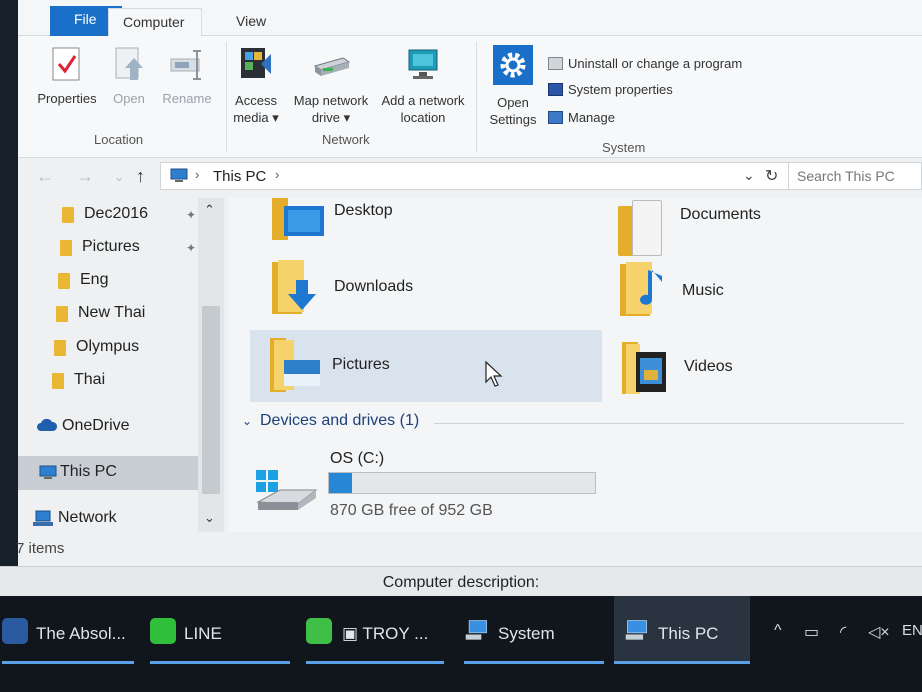 This screenshot has width=922, height=692. Describe the element at coordinates (708, 366) in the screenshot. I see `folder-label: Videos` at that location.